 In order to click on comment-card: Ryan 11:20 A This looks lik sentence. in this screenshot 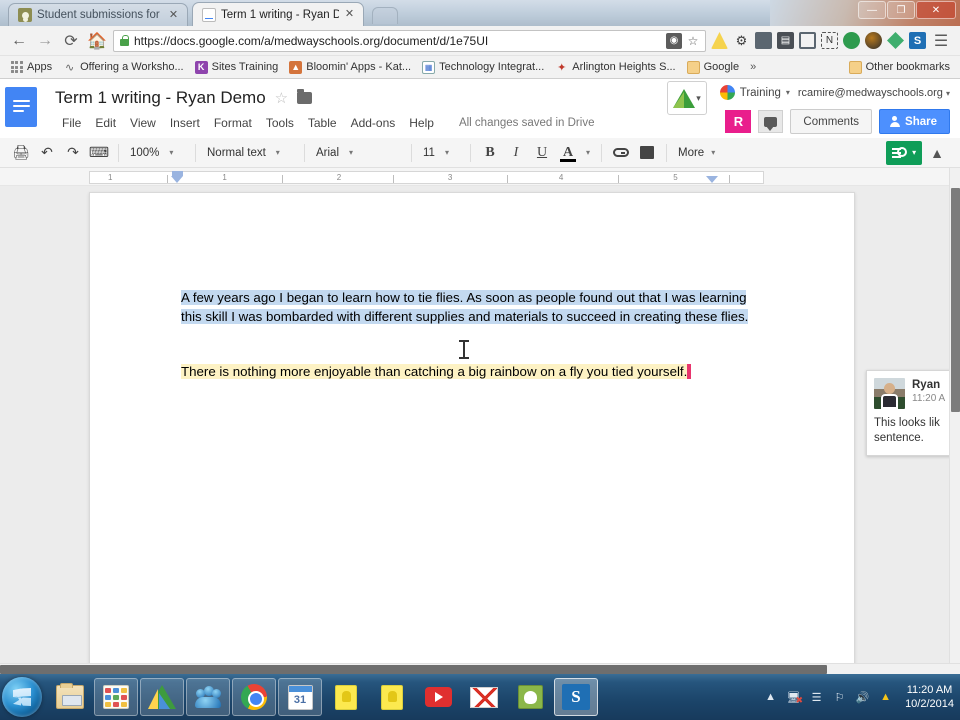, I will do `click(913, 413)`.